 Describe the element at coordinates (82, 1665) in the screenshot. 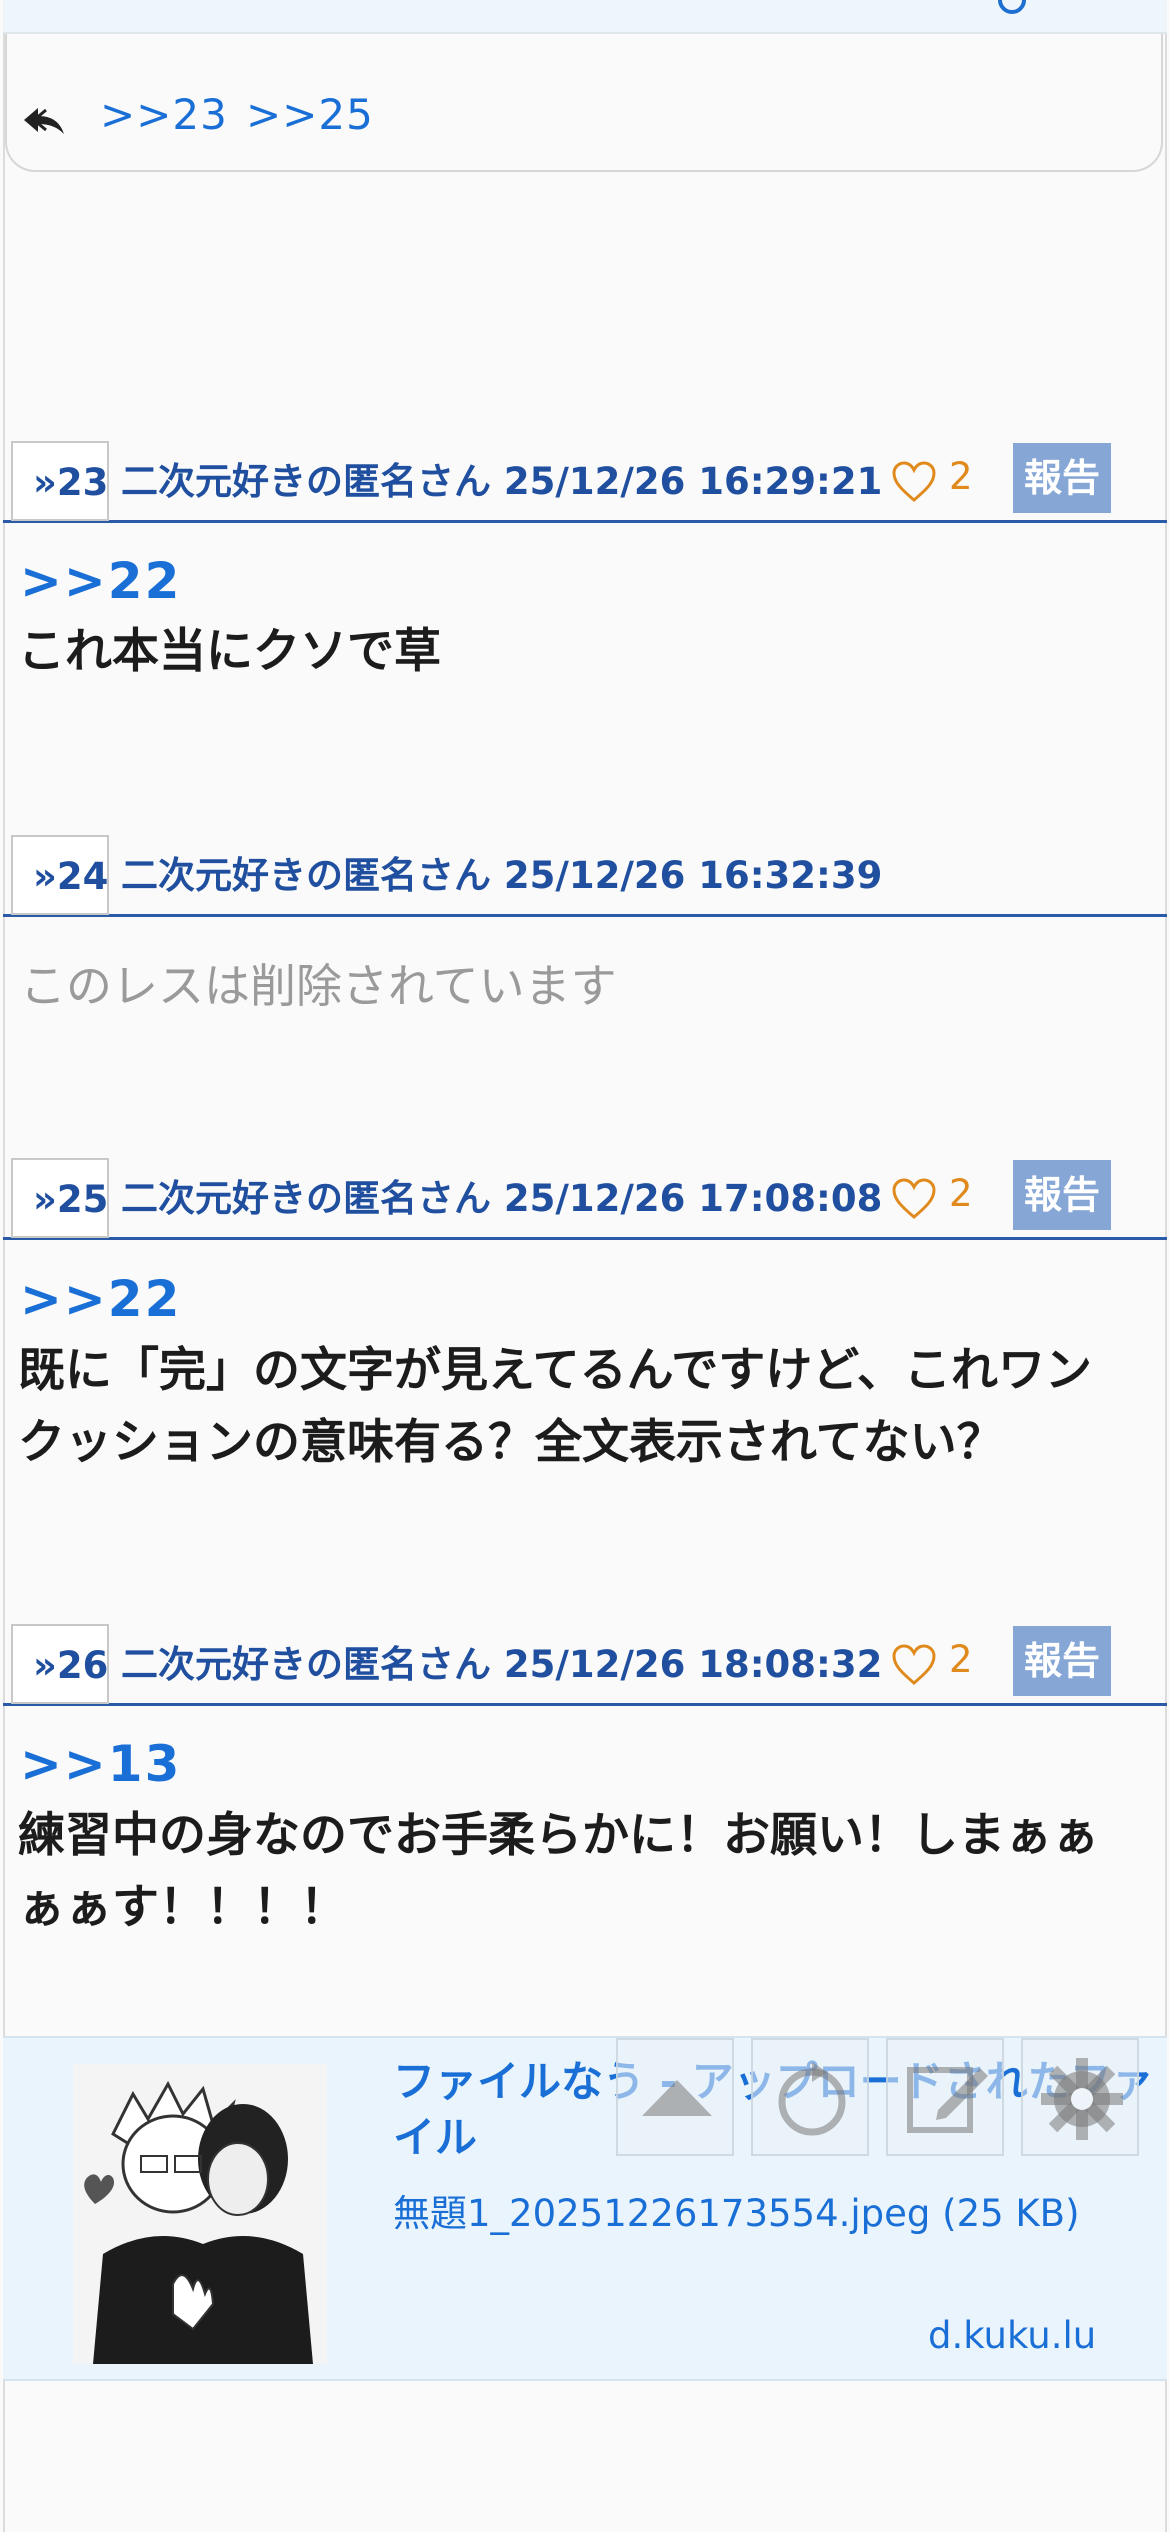

I see `post-number: 26` at that location.